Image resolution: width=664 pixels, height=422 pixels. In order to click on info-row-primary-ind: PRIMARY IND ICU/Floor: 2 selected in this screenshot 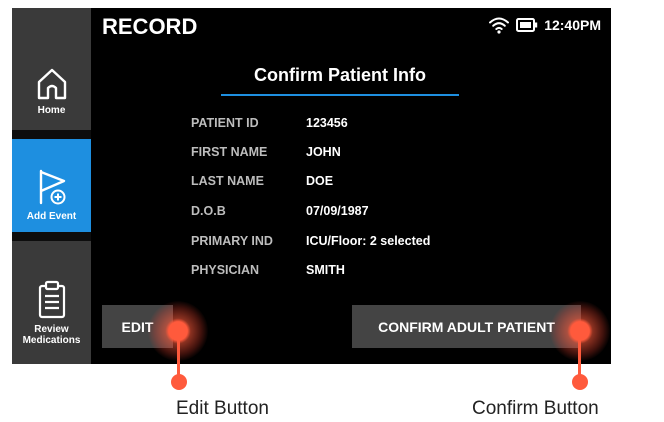, I will do `click(310, 244)`.